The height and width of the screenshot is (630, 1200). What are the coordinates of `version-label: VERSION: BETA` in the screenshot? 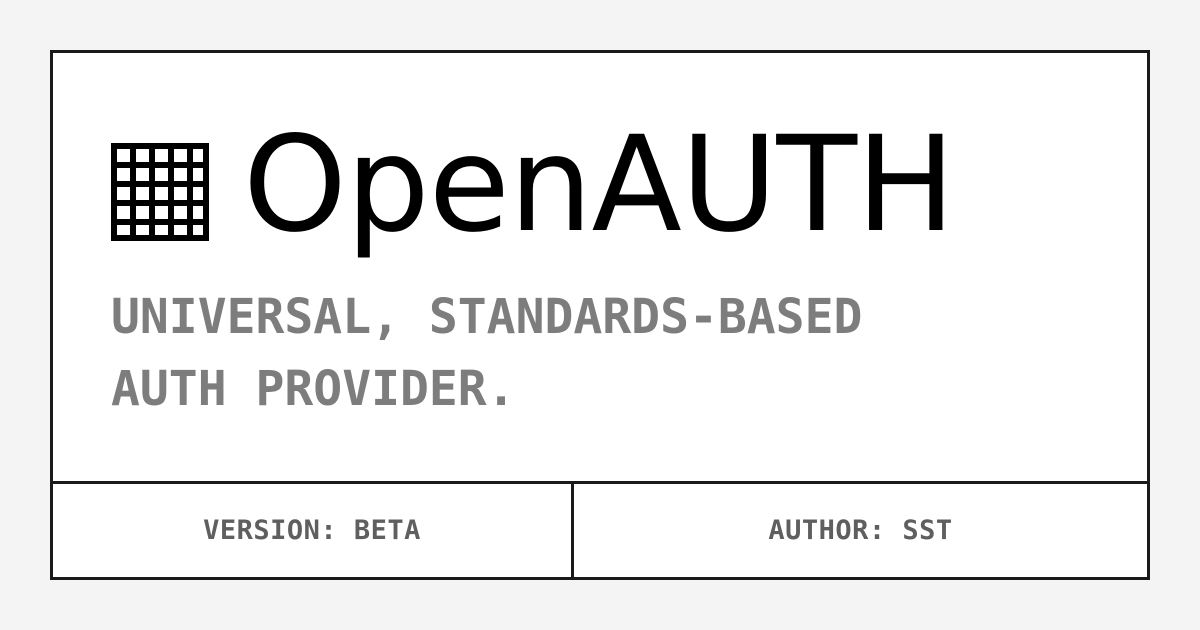 It's located at (313, 530).